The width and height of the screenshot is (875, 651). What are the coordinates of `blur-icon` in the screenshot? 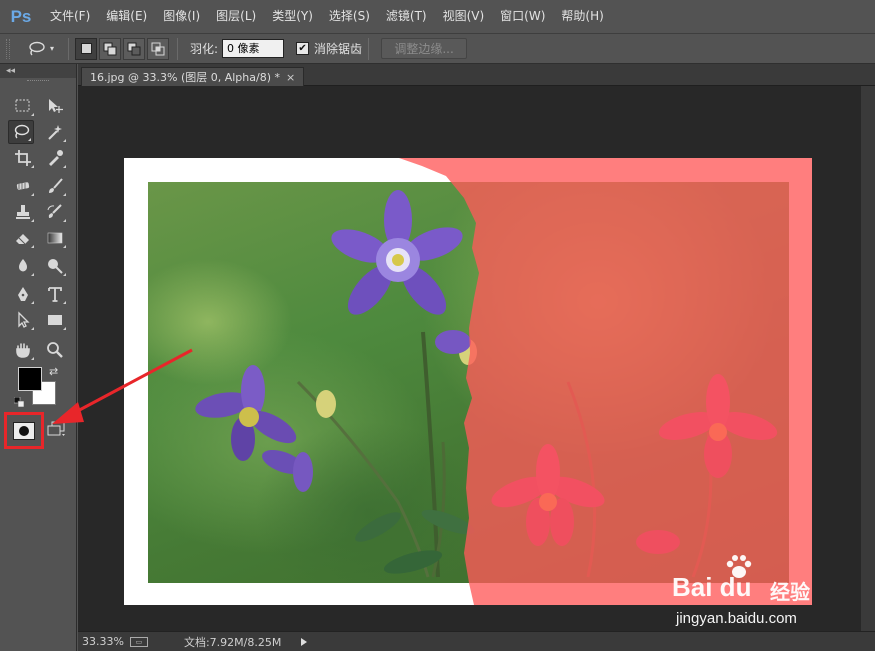 It's located at (23, 265).